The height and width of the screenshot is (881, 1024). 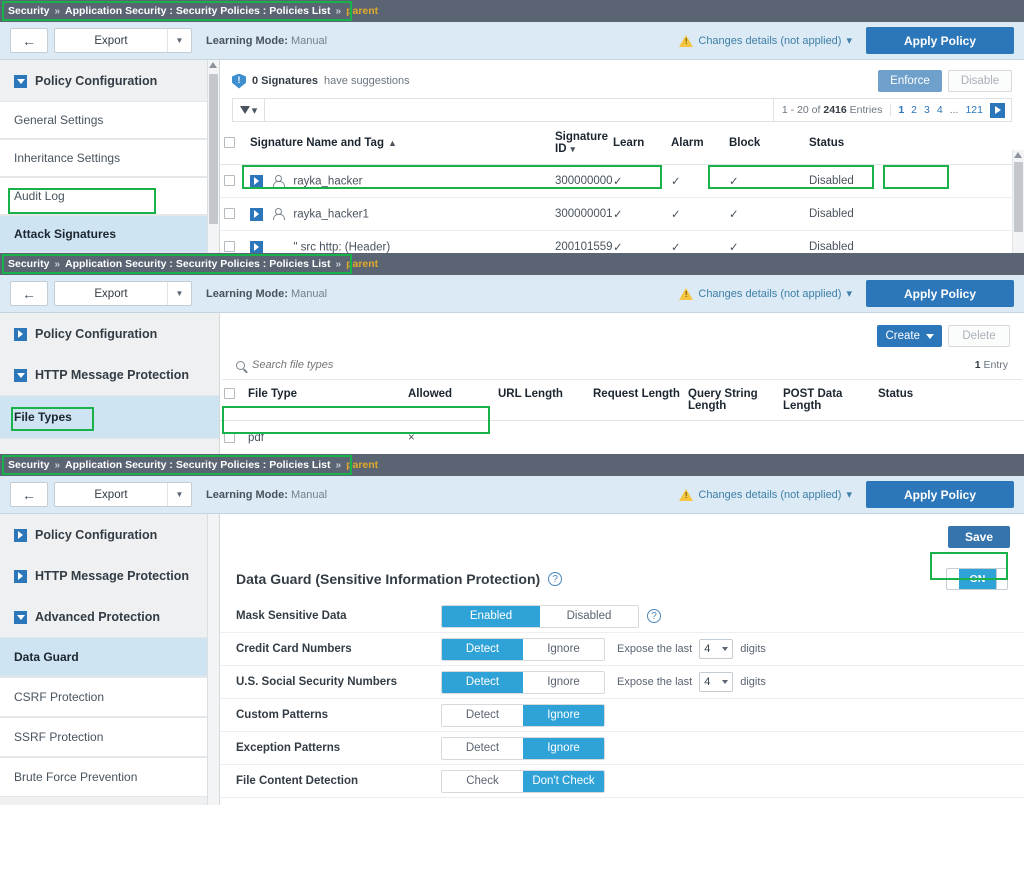 I want to click on page-4: 4, so click(x=940, y=110).